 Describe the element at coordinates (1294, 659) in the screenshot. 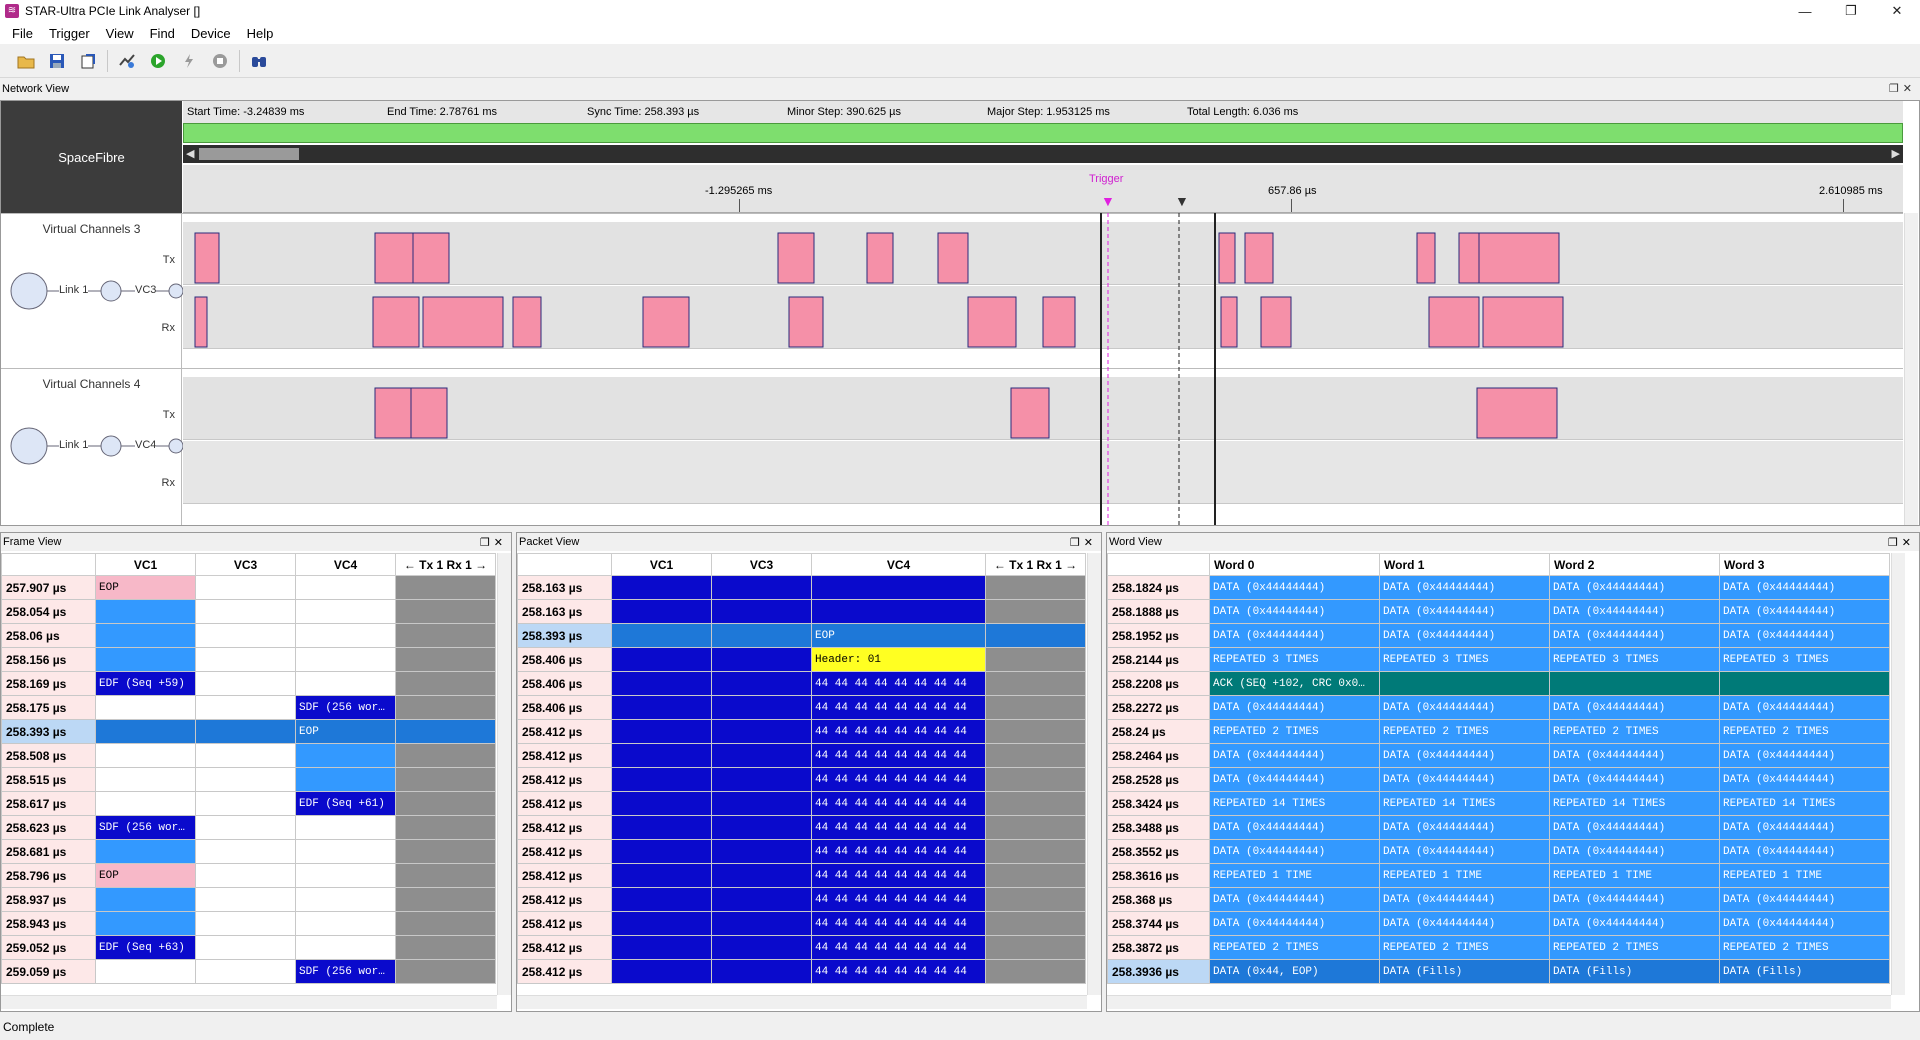

I see `cell-word0: REPEATED 3 TIMES` at that location.